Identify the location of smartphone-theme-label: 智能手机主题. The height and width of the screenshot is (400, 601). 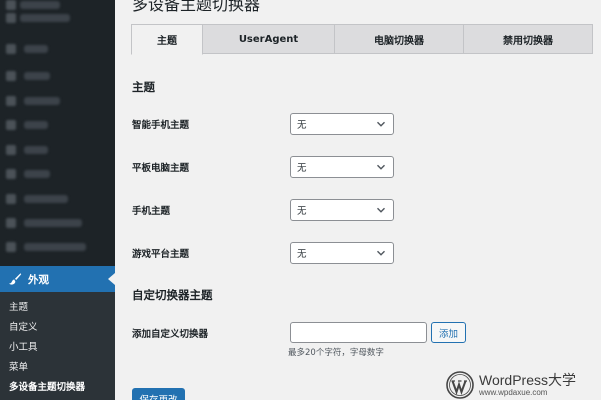
(161, 125).